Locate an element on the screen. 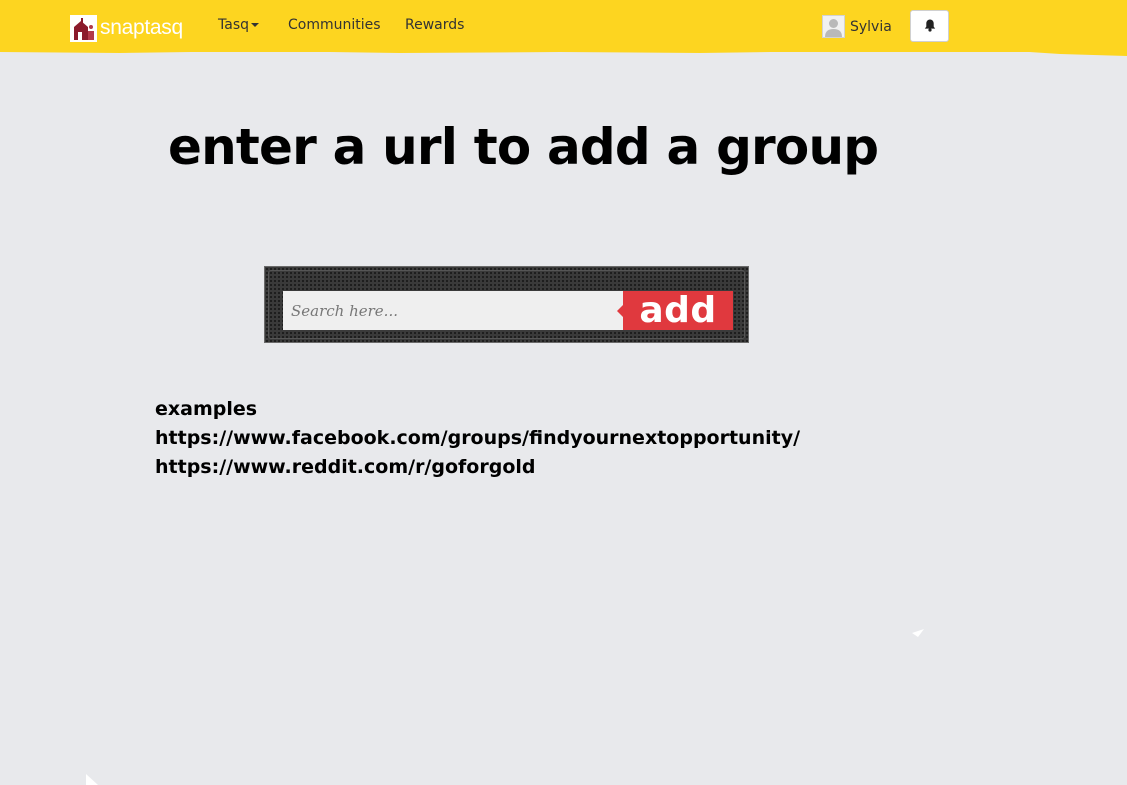  group-url-input is located at coordinates (453, 310).